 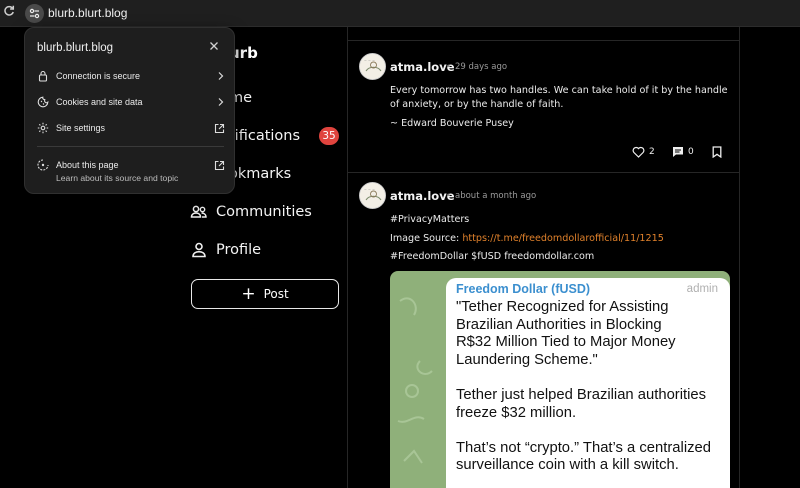 I want to click on image-source-label: Image Source:, so click(x=426, y=238).